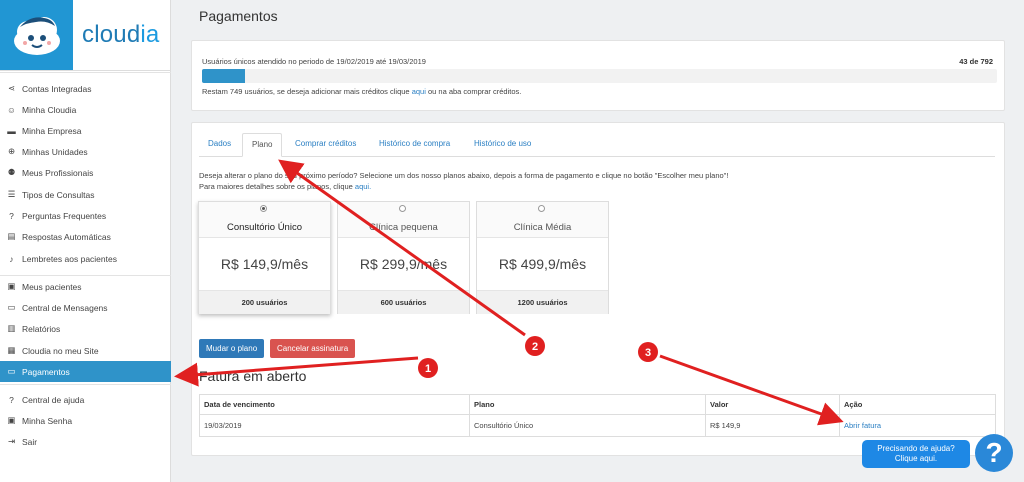 The height and width of the screenshot is (482, 1024). What do you see at coordinates (55, 151) in the screenshot?
I see `sidebar-item-label: Minhas Unidades` at bounding box center [55, 151].